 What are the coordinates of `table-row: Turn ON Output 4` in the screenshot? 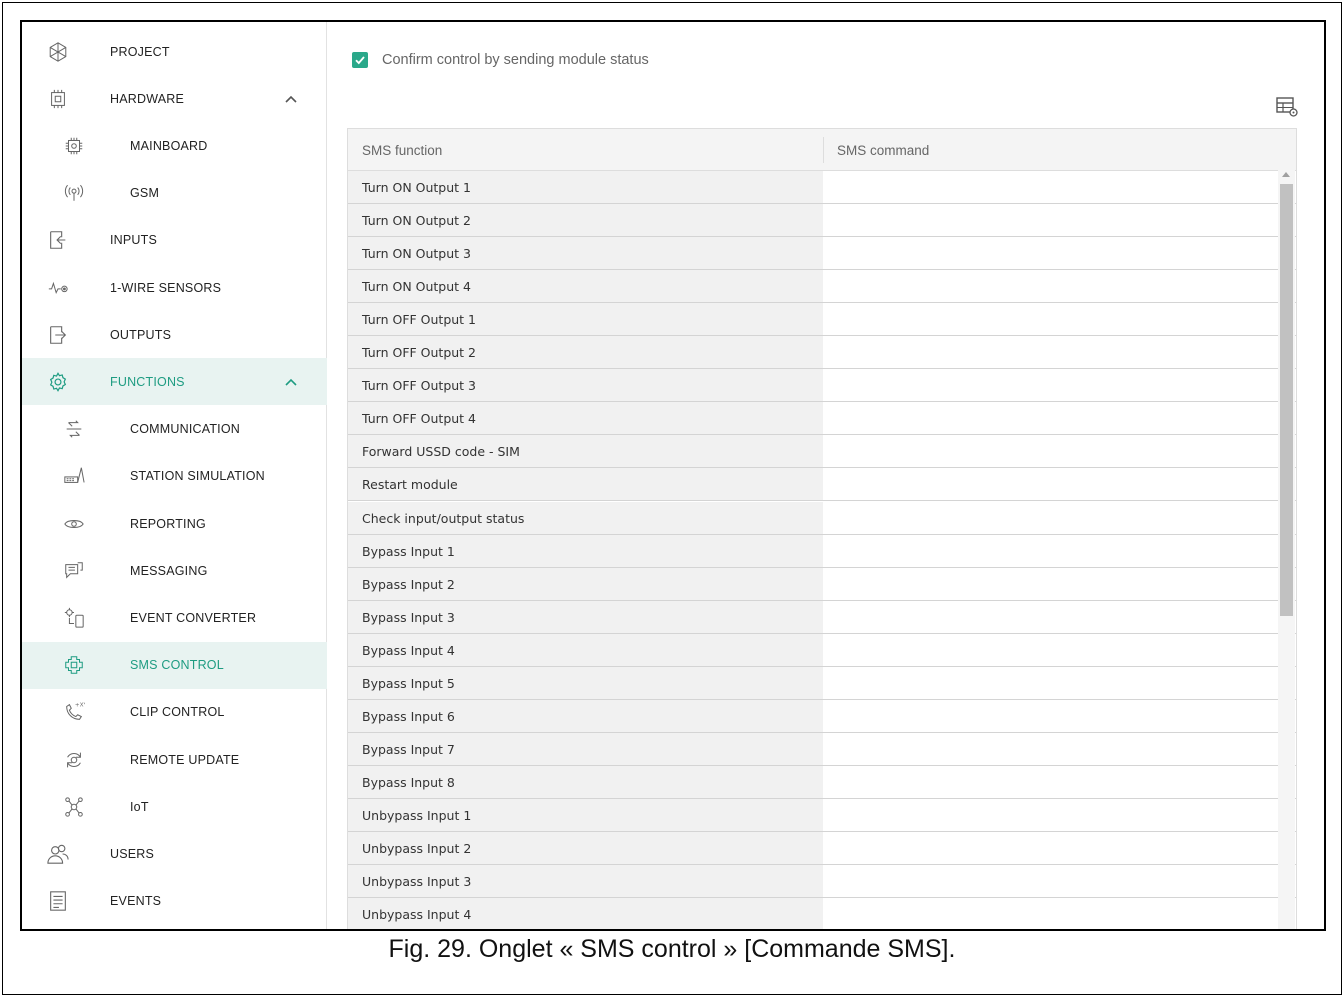 It's located at (822, 287).